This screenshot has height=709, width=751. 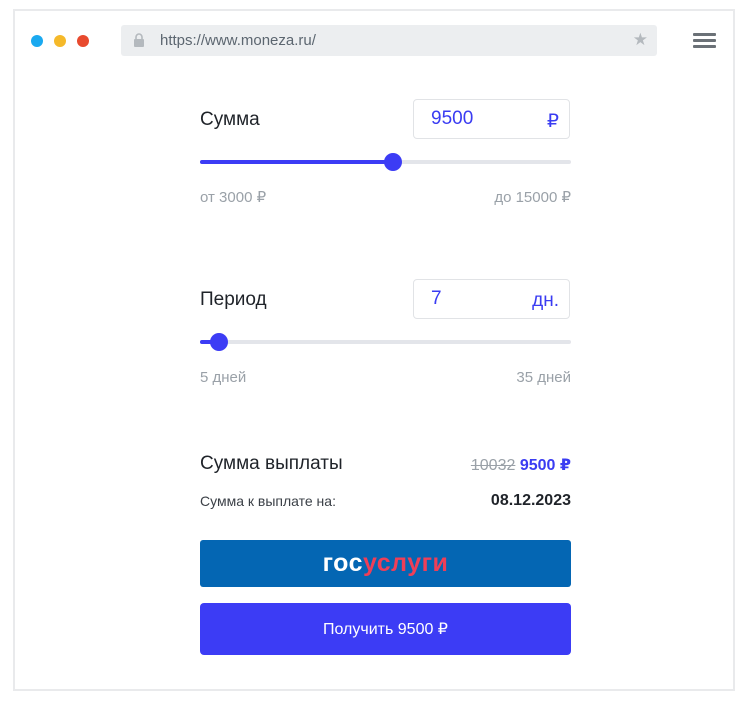 I want to click on payout-amounts: 10032 9500 ₽, so click(x=521, y=465).